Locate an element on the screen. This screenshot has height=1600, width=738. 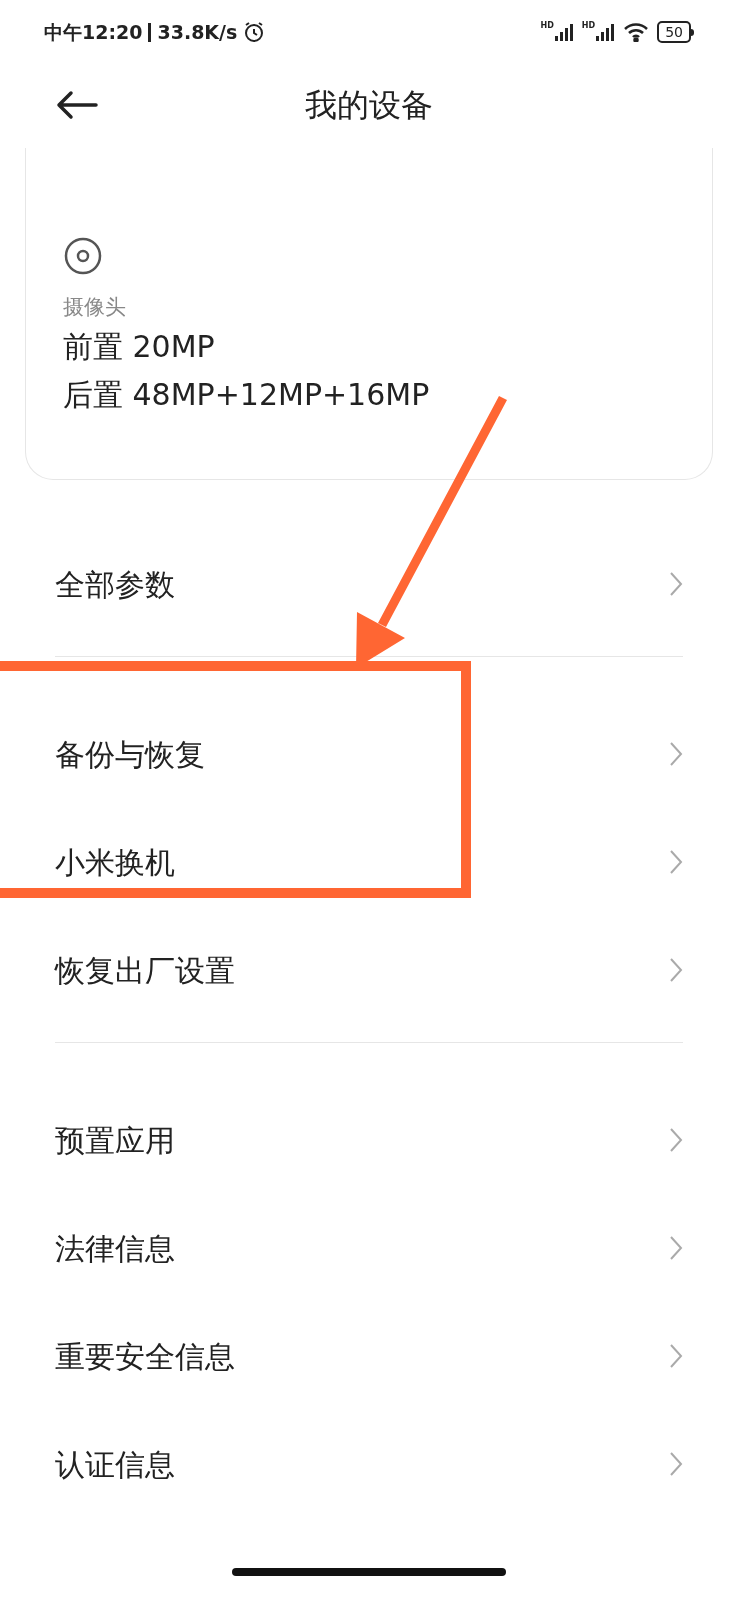
settings-item: 法律信息 is located at coordinates (369, 1248).